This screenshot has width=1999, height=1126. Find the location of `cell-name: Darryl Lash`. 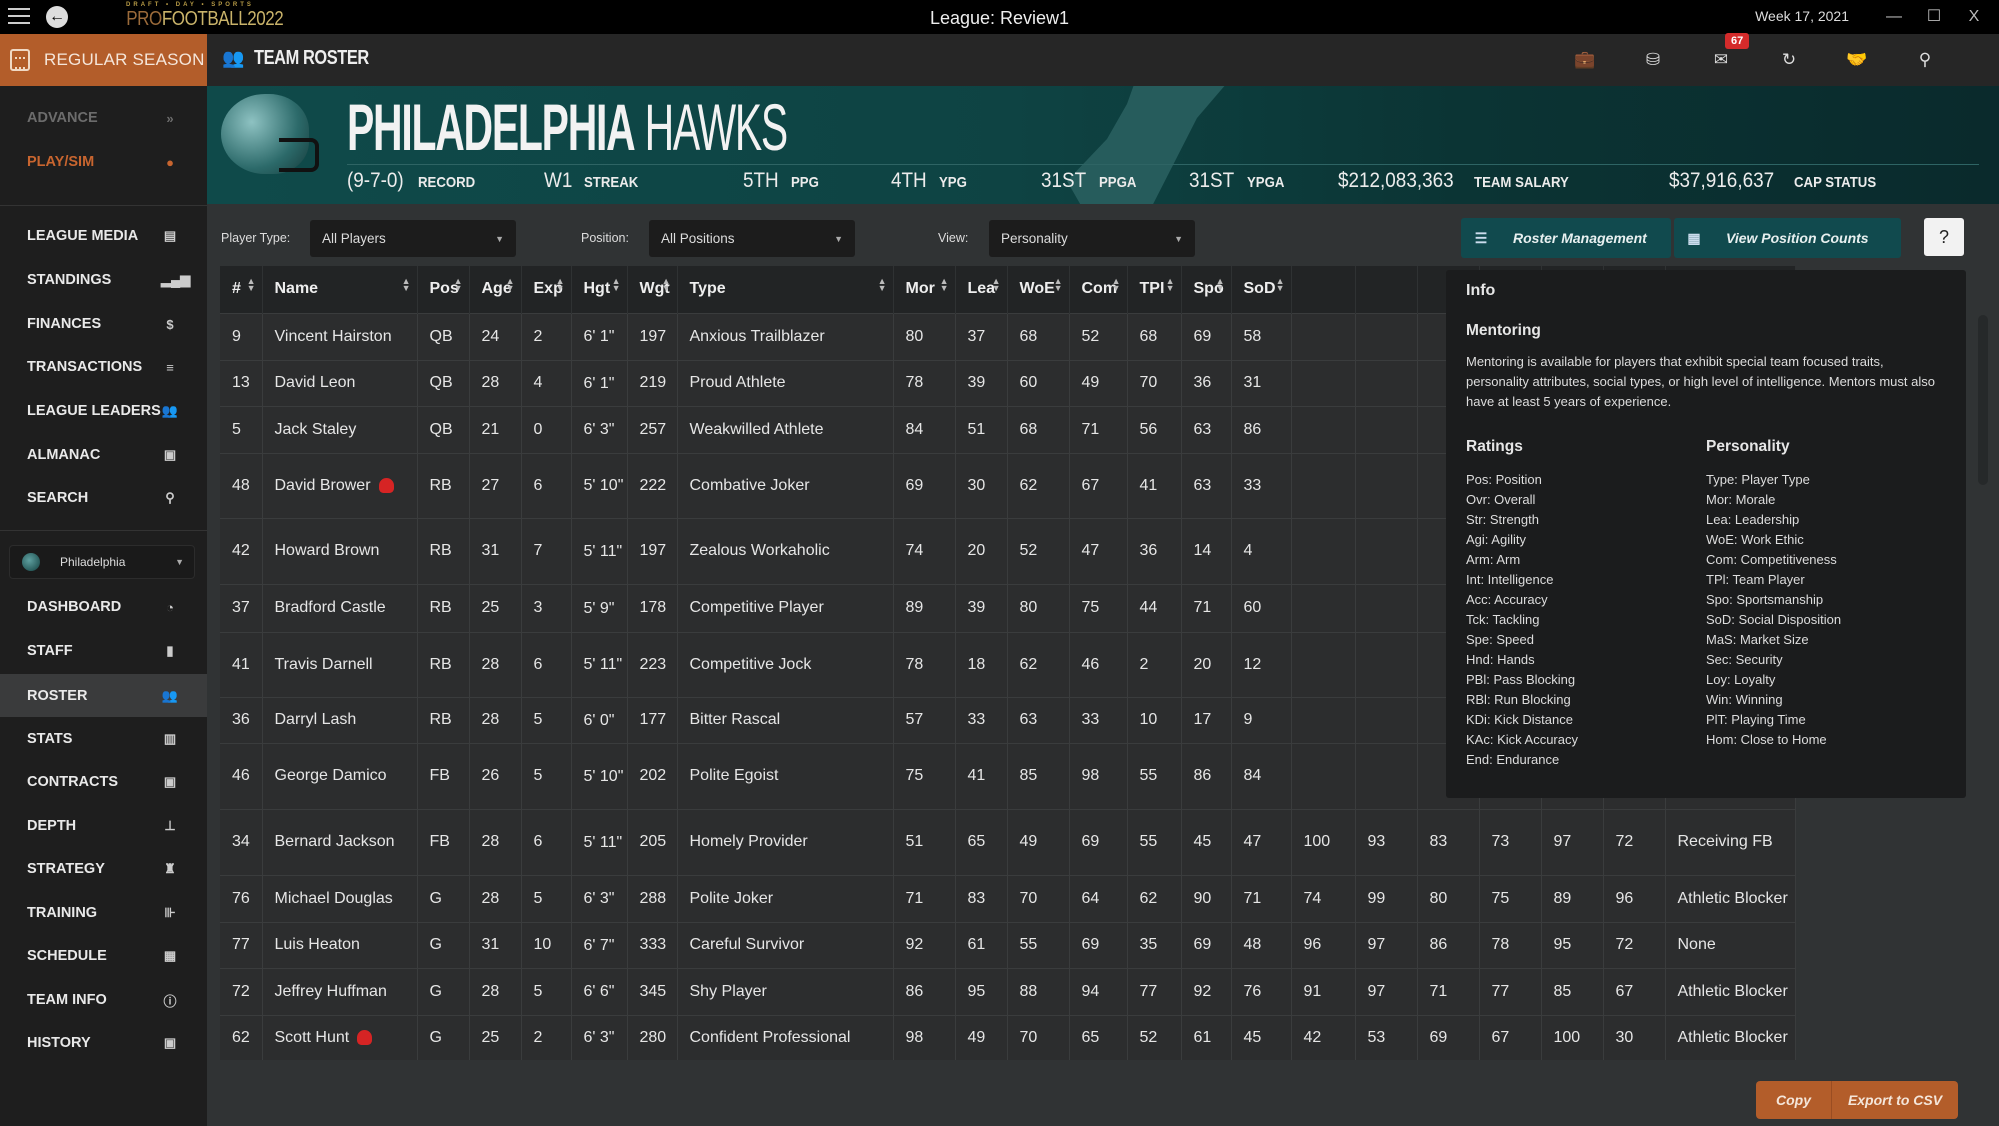

cell-name: Darryl Lash is located at coordinates (340, 719).